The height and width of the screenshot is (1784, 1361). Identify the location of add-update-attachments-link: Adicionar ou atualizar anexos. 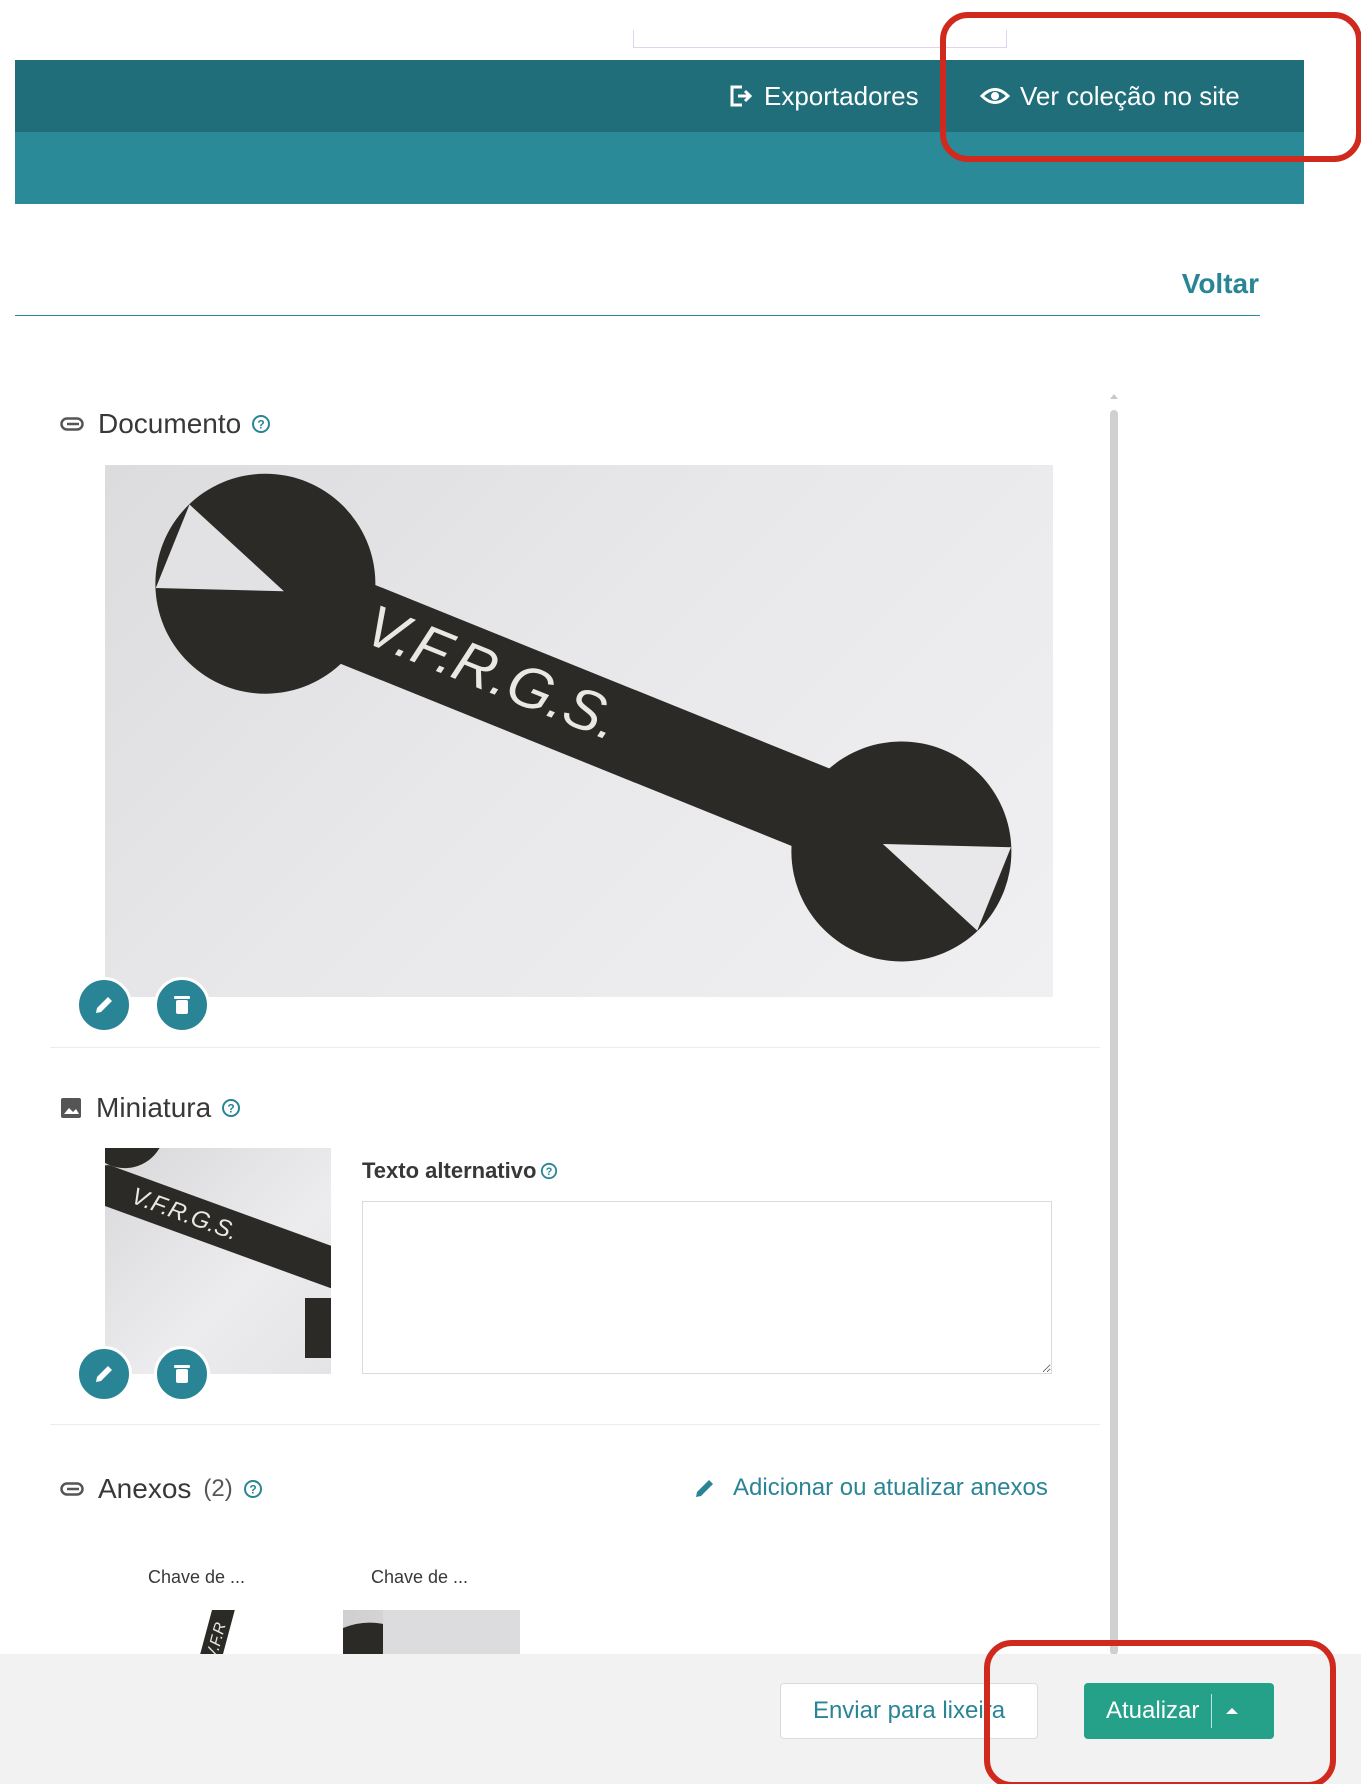
(870, 1488).